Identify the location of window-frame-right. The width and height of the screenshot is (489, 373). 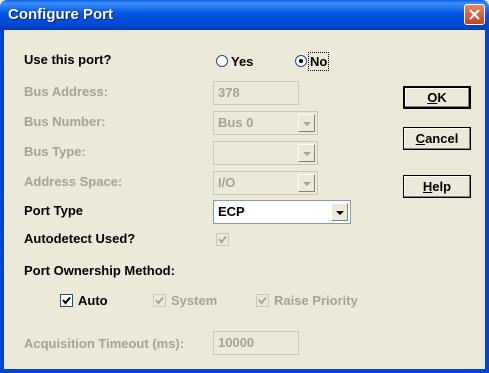
(487, 201).